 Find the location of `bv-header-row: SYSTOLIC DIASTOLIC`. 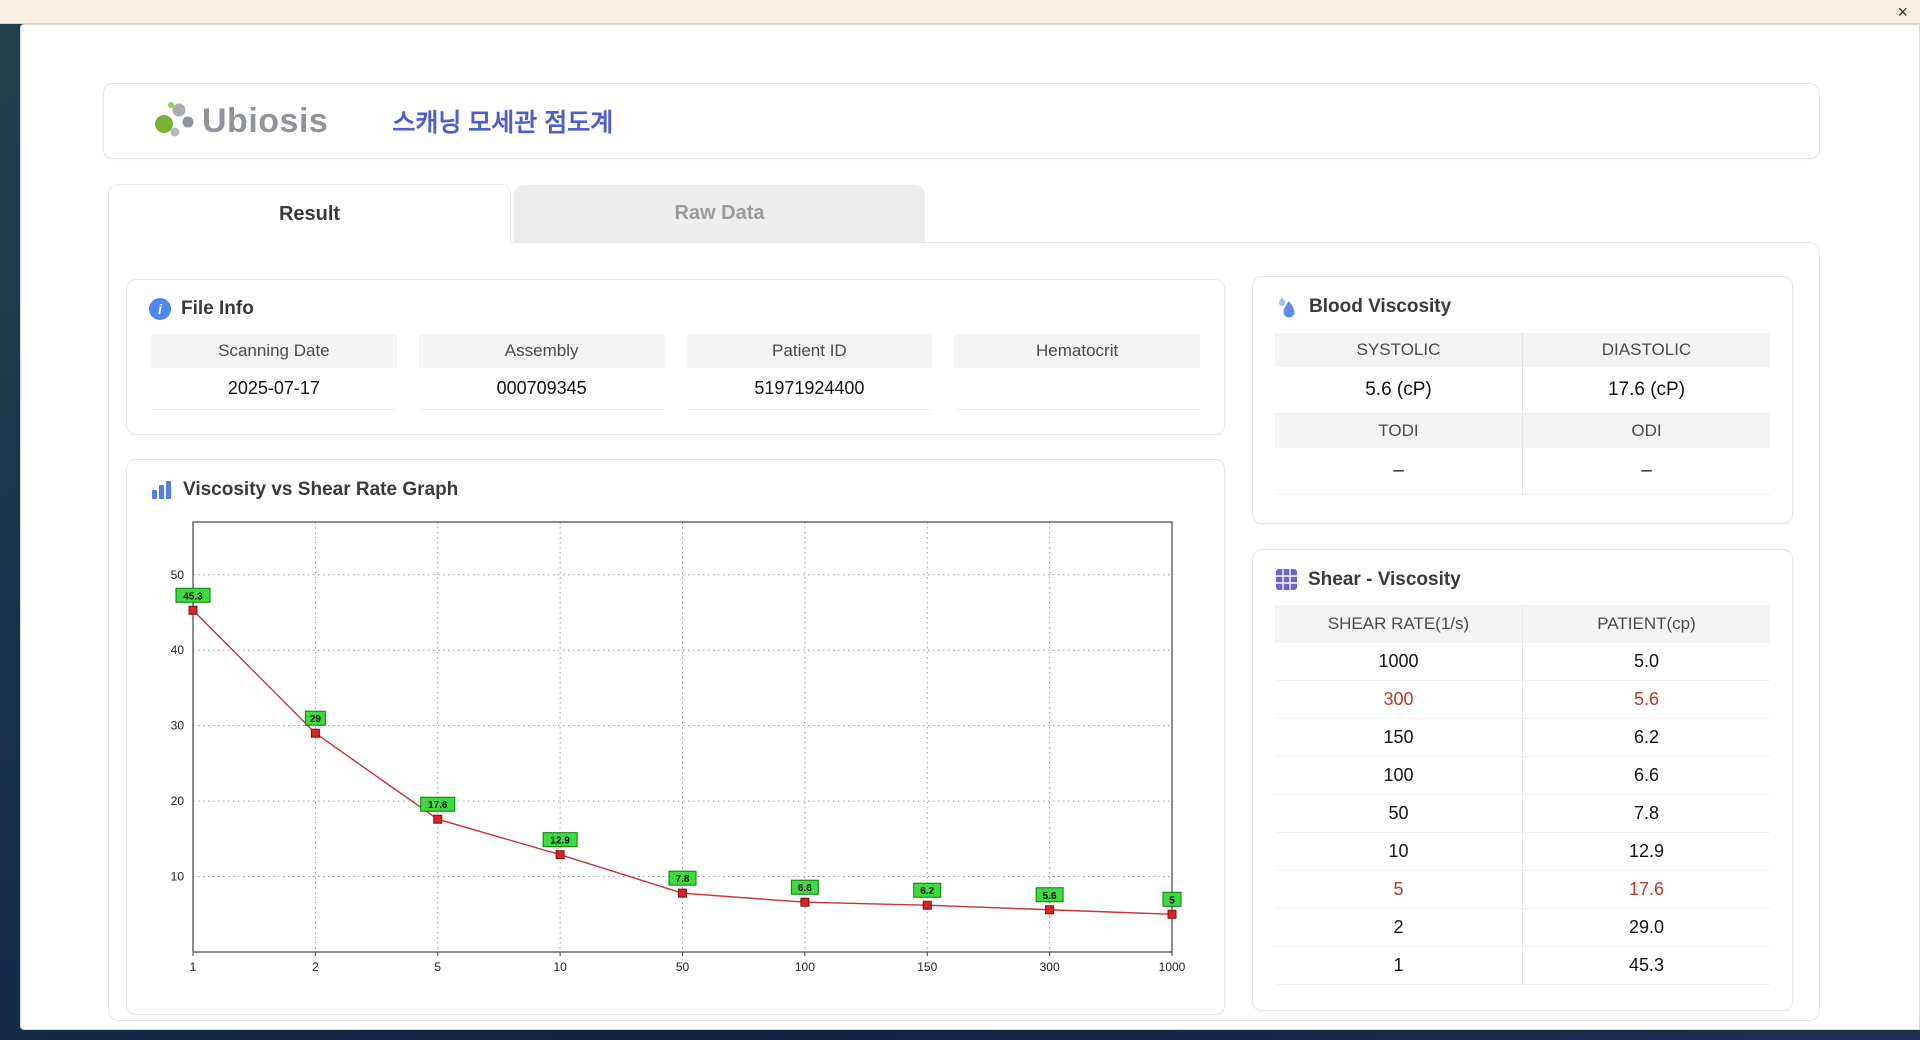

bv-header-row: SYSTOLIC DIASTOLIC is located at coordinates (1522, 350).